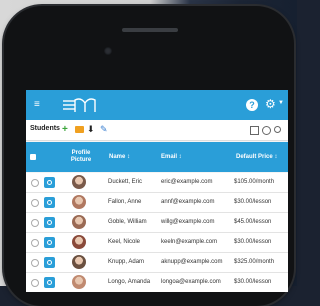  What do you see at coordinates (129, 282) in the screenshot?
I see `cell-name: Longo, Amanda` at bounding box center [129, 282].